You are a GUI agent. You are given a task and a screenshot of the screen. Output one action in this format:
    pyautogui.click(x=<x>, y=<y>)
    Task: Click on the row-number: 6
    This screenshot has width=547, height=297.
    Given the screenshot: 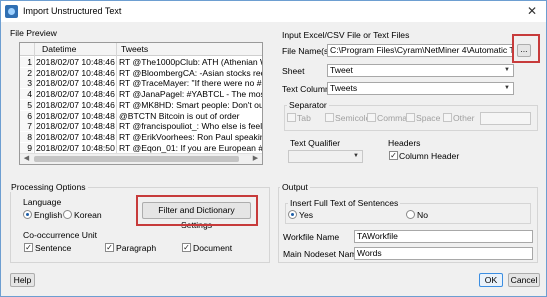 What is the action you would take?
    pyautogui.click(x=26, y=115)
    